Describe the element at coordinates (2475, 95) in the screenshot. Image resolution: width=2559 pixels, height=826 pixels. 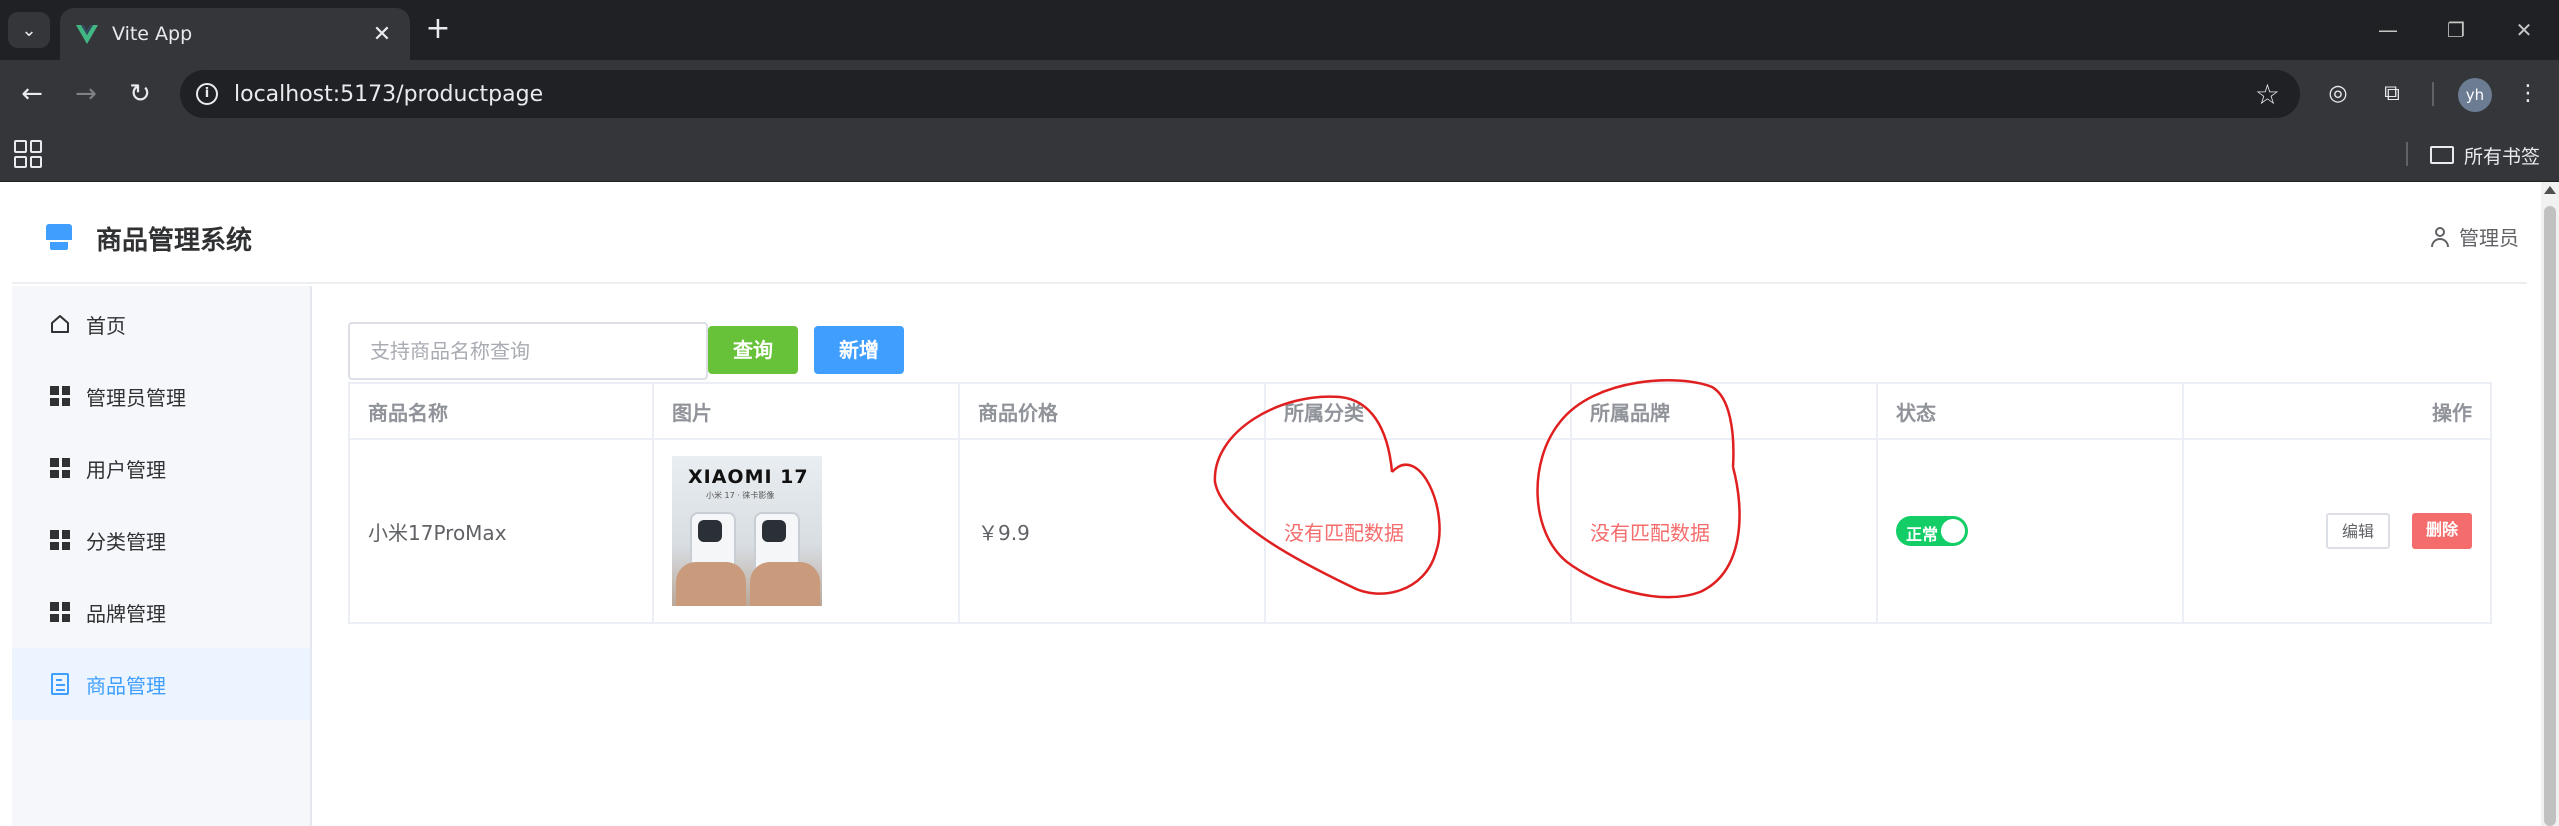
I see `profile-avatar: yh` at that location.